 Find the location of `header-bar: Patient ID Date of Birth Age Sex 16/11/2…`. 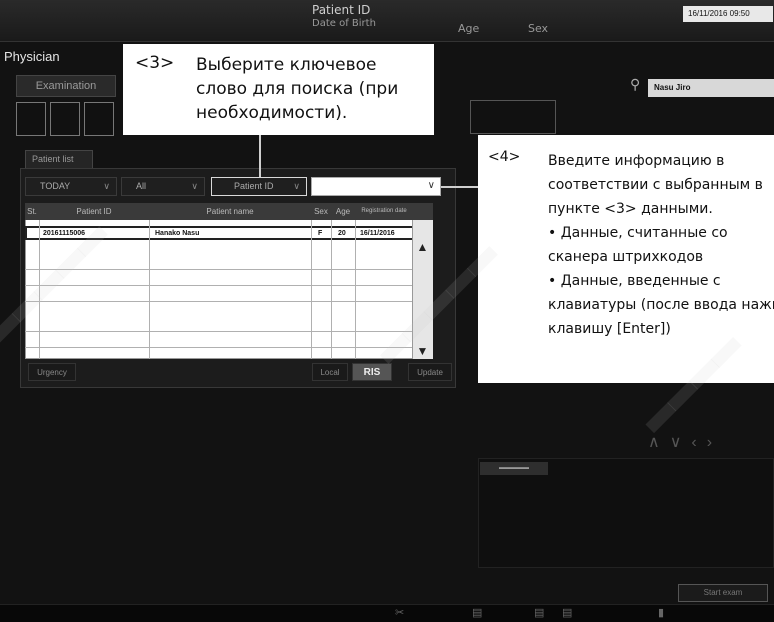

header-bar: Patient ID Date of Birth Age Sex 16/11/2… is located at coordinates (387, 21).